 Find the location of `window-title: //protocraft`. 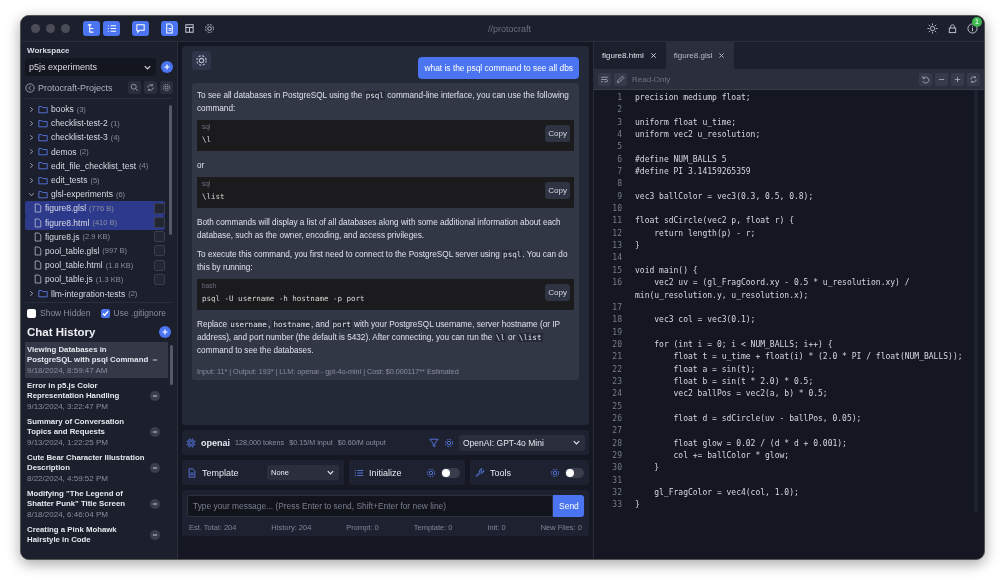

window-title: //protocraft is located at coordinates (509, 28).